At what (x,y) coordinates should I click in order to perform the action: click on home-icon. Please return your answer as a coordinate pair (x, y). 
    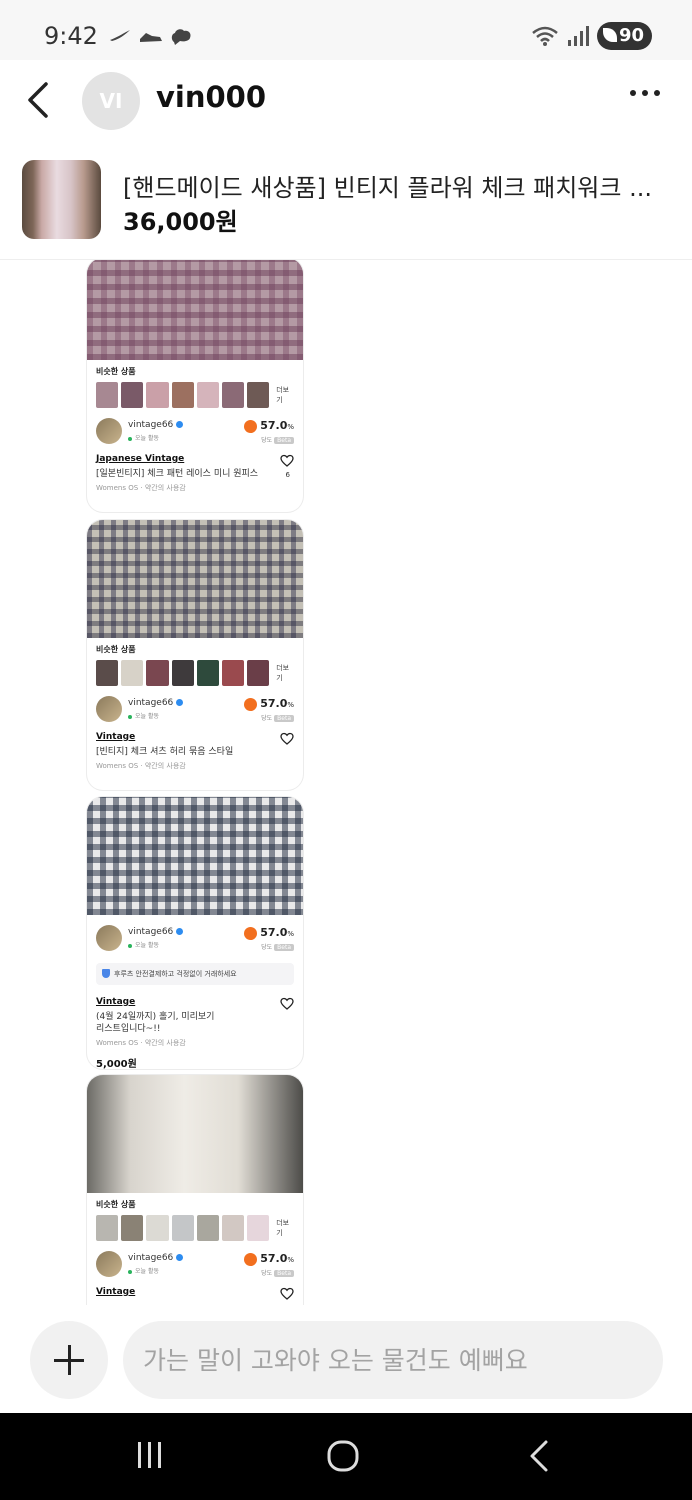
    Looking at the image, I should click on (343, 1456).